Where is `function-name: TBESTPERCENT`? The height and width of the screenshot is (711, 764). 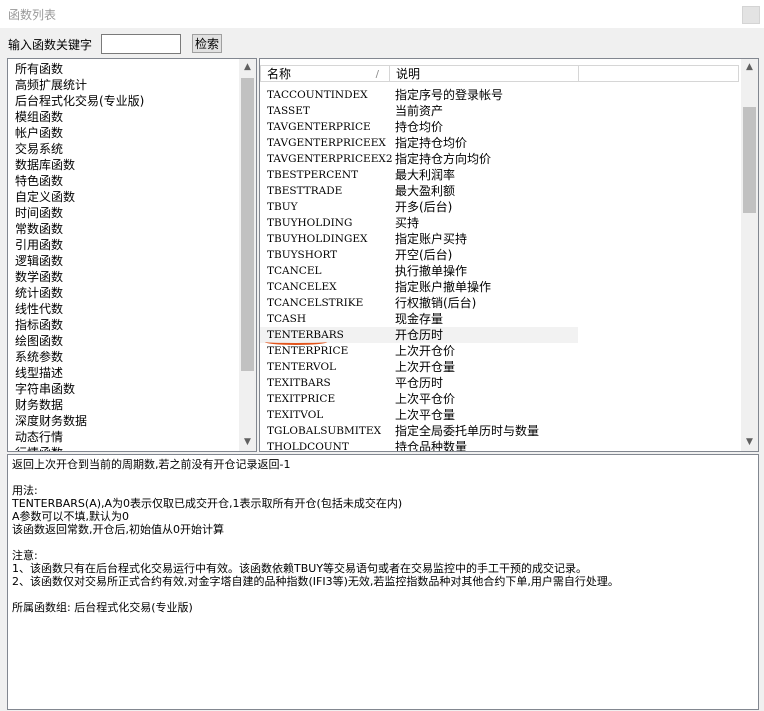 function-name: TBESTPERCENT is located at coordinates (313, 175).